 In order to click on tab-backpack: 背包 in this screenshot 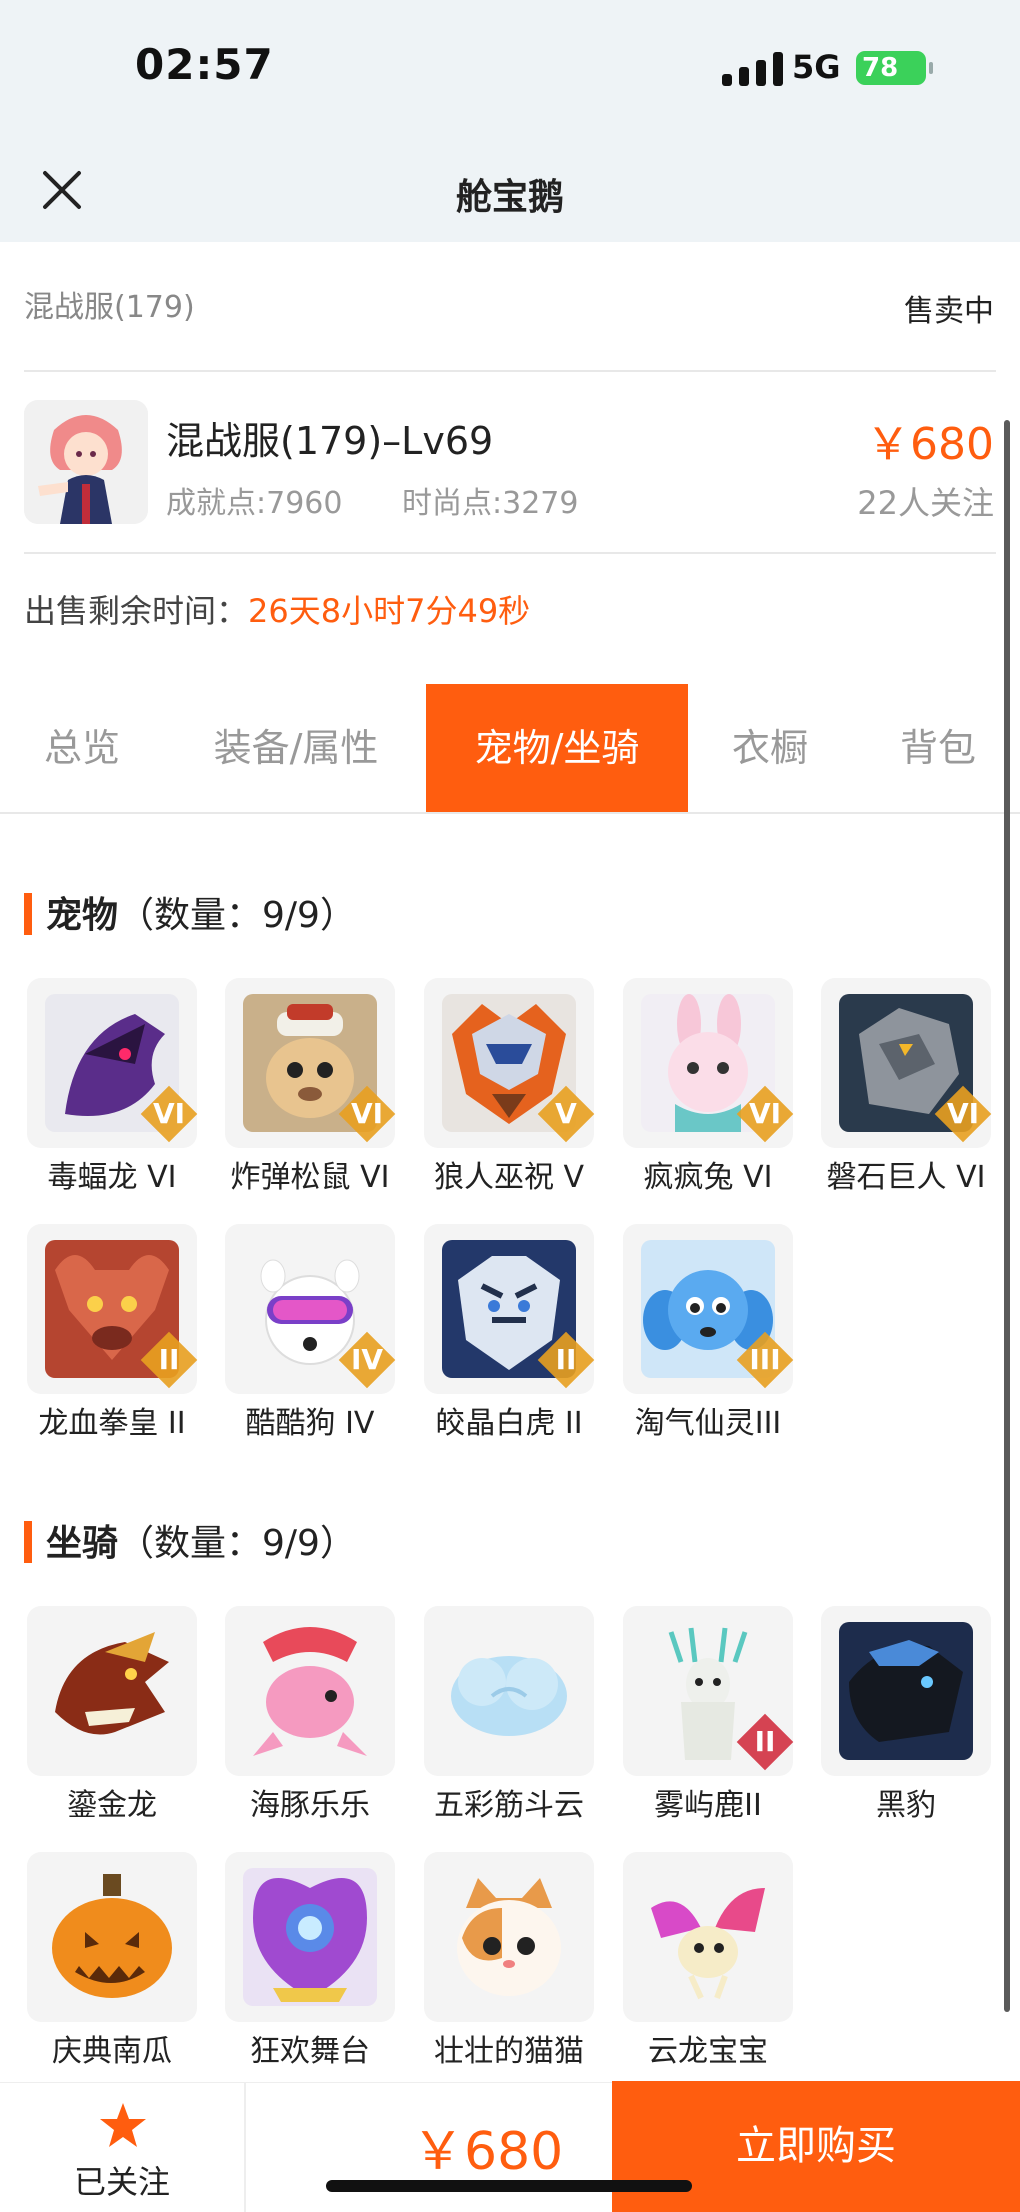, I will do `click(938, 748)`.